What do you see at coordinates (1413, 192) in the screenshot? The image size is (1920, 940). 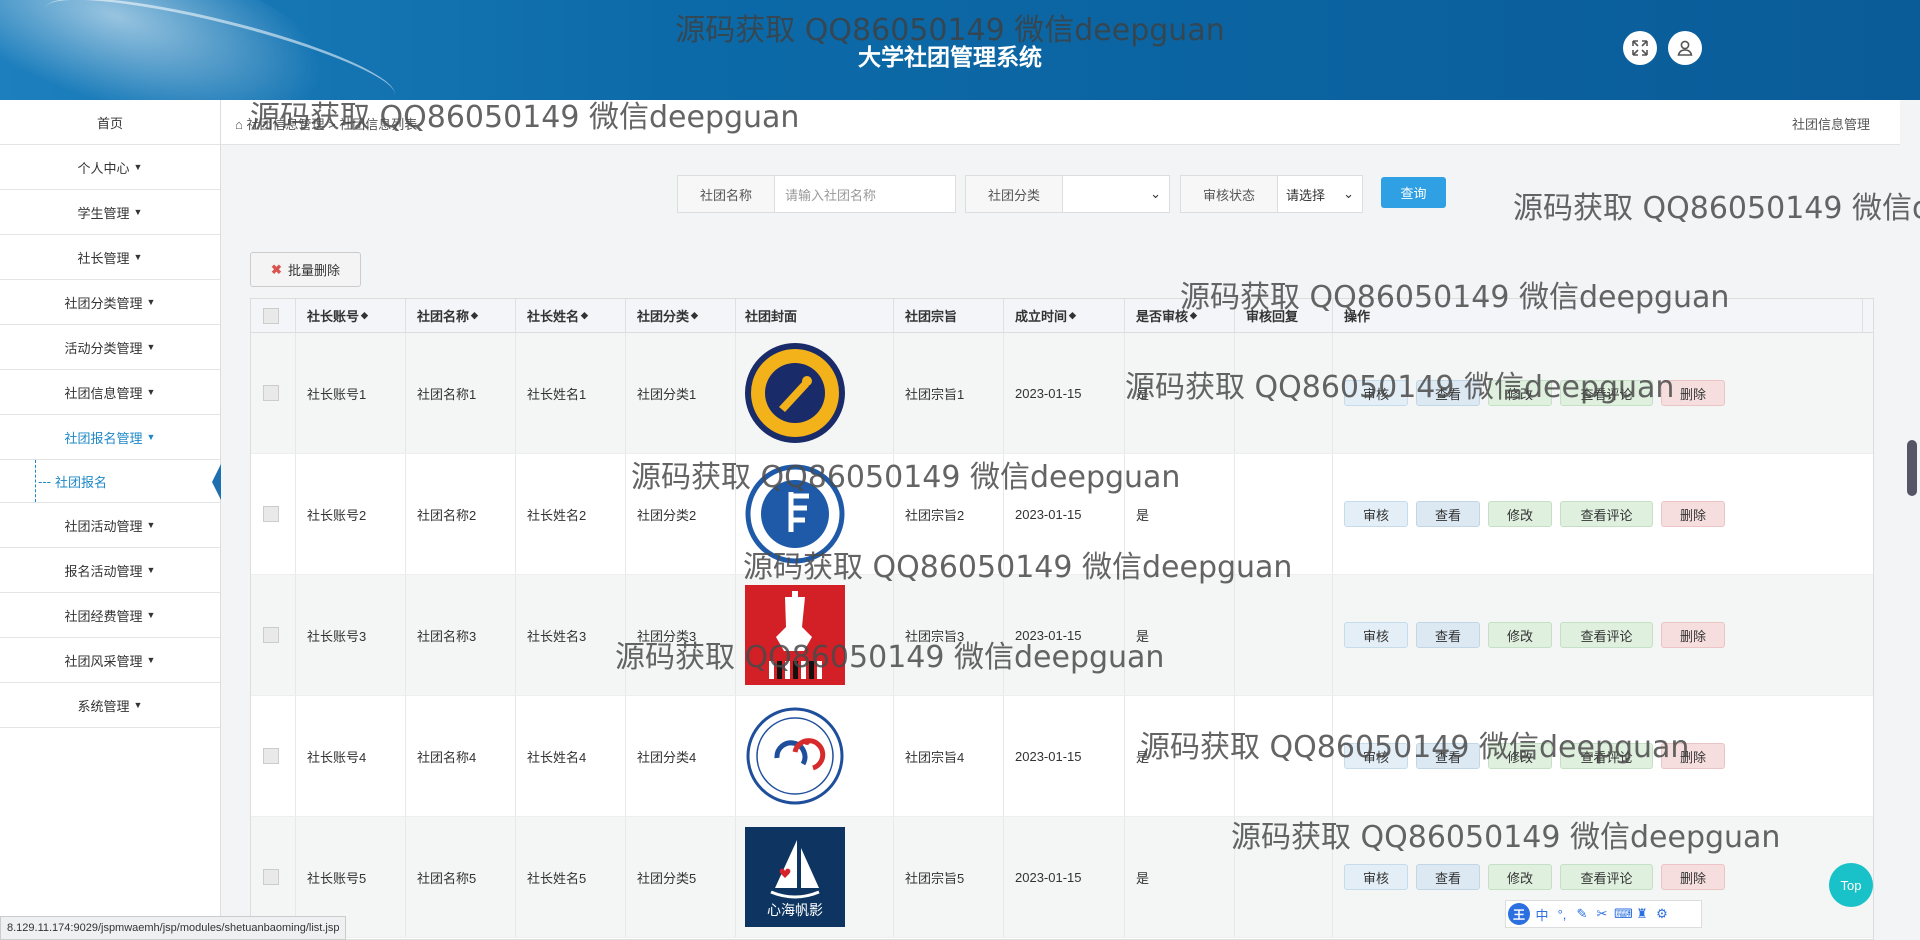 I see `query-button: 查询` at bounding box center [1413, 192].